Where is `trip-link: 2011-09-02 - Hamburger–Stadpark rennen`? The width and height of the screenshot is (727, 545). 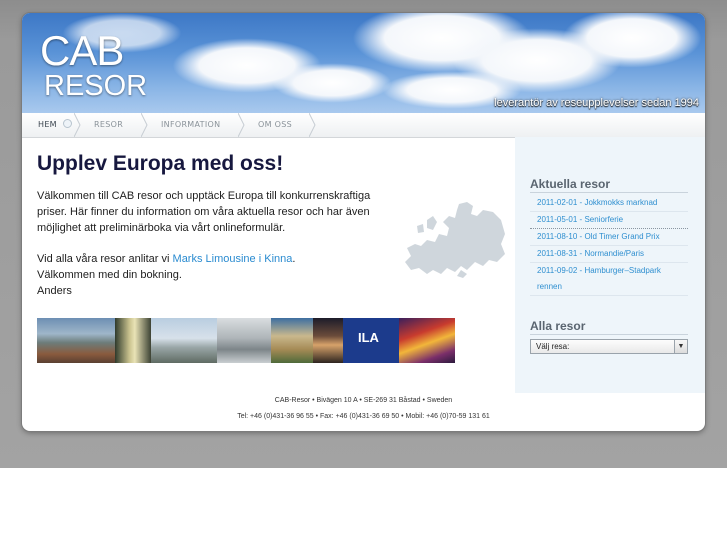 trip-link: 2011-09-02 - Hamburger–Stadpark rennen is located at coordinates (609, 279).